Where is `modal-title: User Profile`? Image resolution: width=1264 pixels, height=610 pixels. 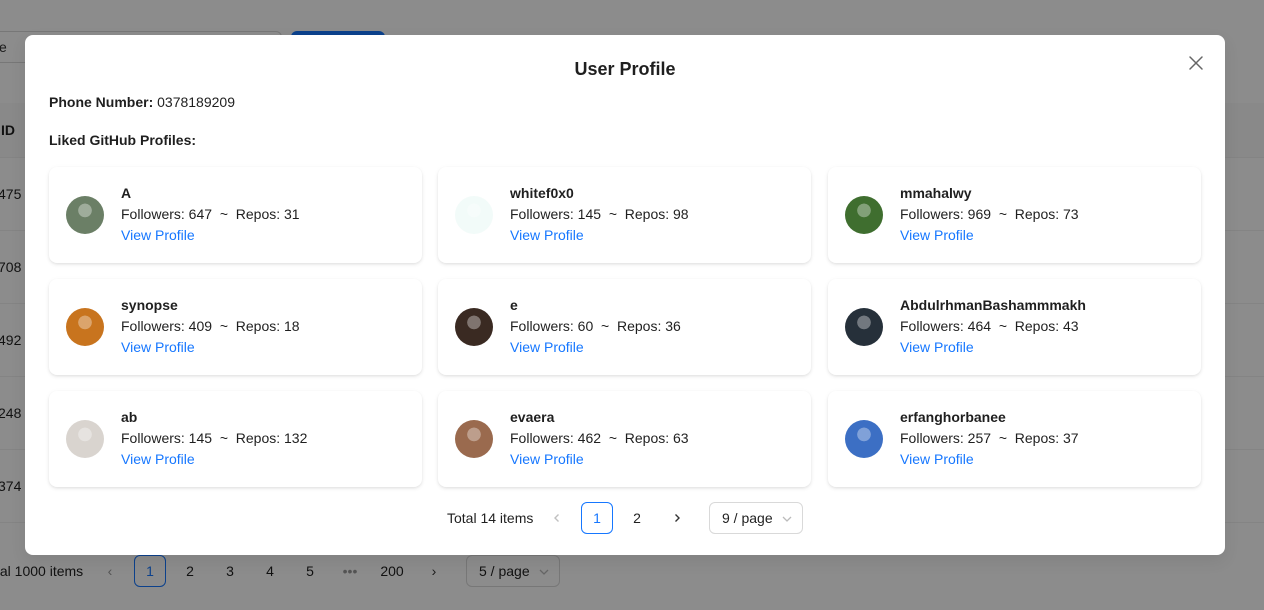 modal-title: User Profile is located at coordinates (625, 69).